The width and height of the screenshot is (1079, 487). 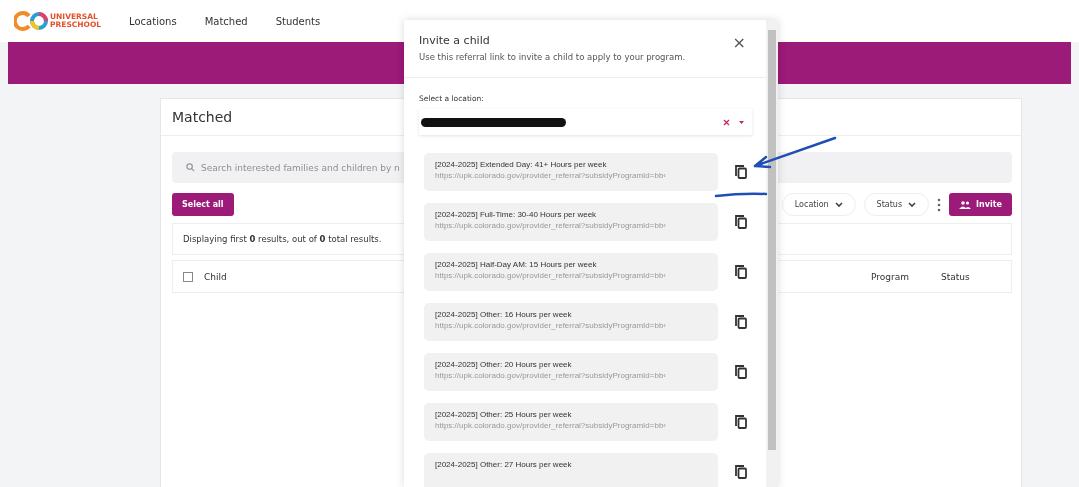 What do you see at coordinates (955, 276) in the screenshot?
I see `column-header: Status` at bounding box center [955, 276].